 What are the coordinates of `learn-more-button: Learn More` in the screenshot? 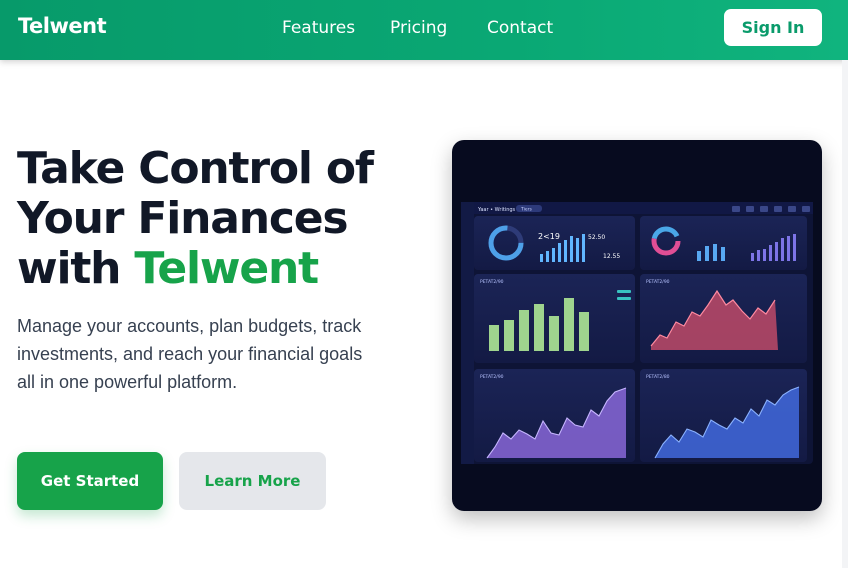 It's located at (252, 481).